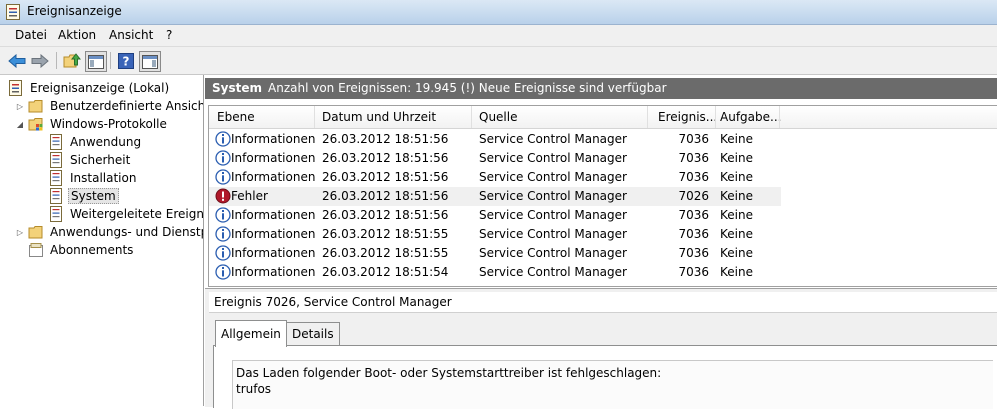 This screenshot has width=997, height=409. I want to click on tab-general: Allgemein, so click(251, 333).